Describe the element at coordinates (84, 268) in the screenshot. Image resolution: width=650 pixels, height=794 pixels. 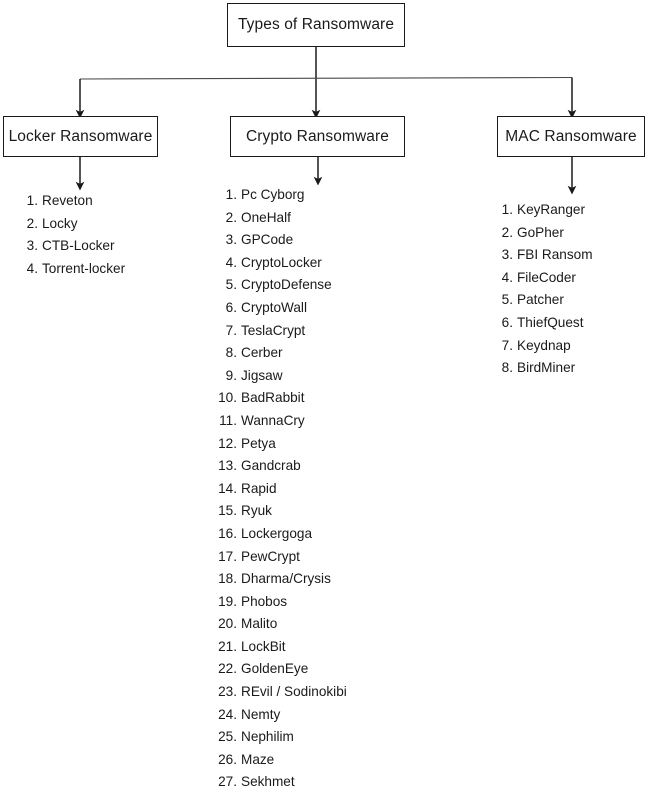
I see `list-item-label: Torrent-locker` at that location.